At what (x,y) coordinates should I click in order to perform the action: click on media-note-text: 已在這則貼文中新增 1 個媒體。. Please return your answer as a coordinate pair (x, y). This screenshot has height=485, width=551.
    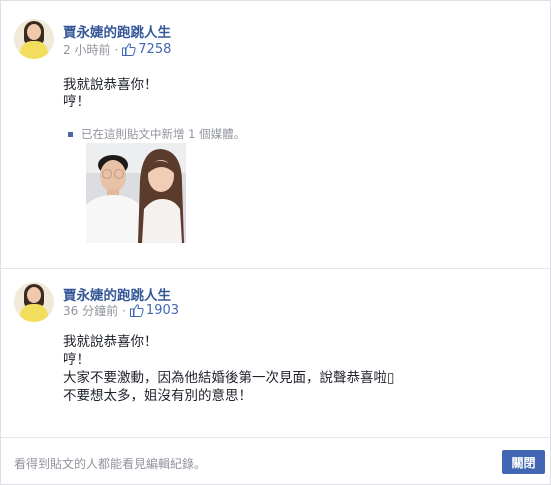
    Looking at the image, I should click on (163, 134).